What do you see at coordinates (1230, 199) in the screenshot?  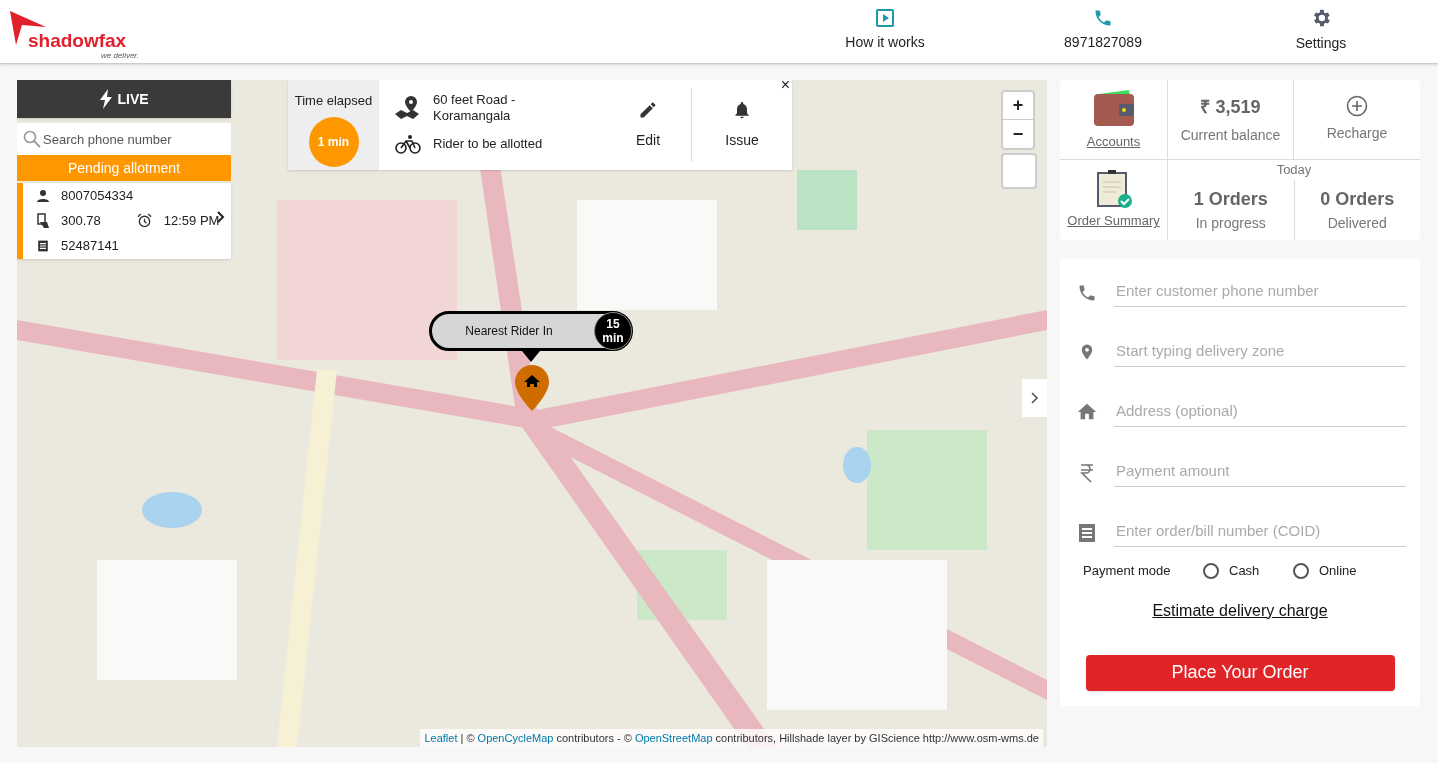 I see `orders-count: 1 Orders` at bounding box center [1230, 199].